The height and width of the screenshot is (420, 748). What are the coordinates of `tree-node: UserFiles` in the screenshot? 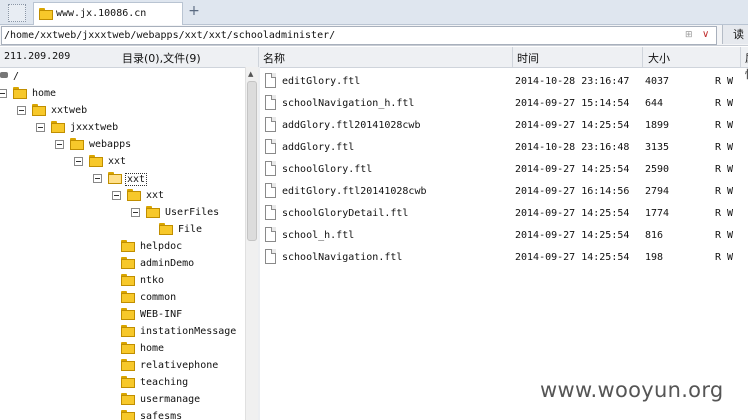 It's located at (122, 213).